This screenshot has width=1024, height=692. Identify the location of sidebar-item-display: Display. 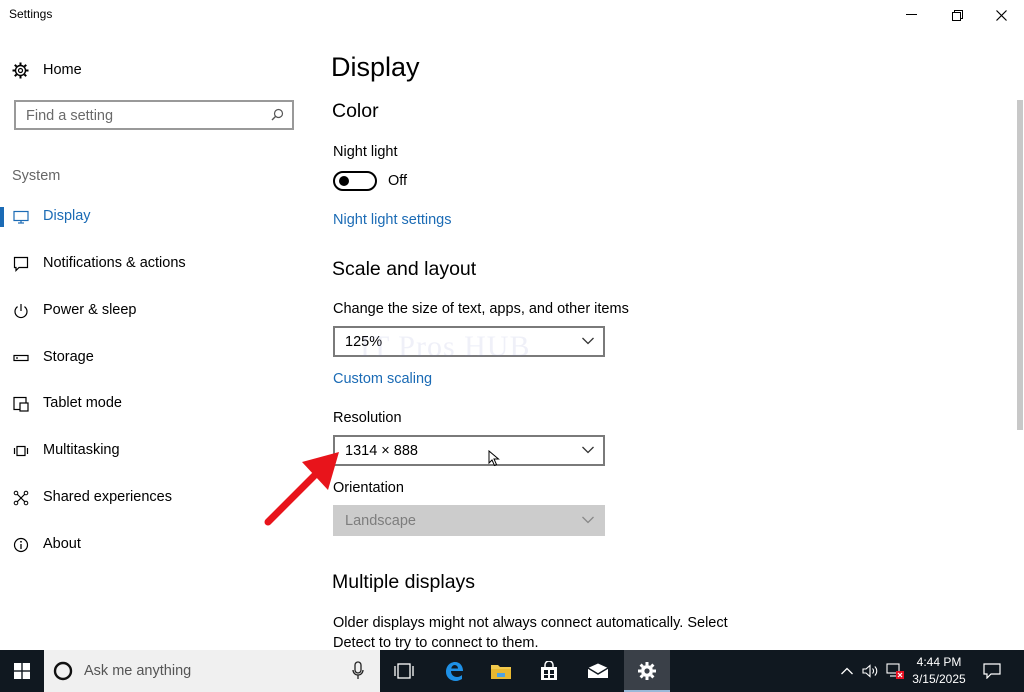
(155, 217).